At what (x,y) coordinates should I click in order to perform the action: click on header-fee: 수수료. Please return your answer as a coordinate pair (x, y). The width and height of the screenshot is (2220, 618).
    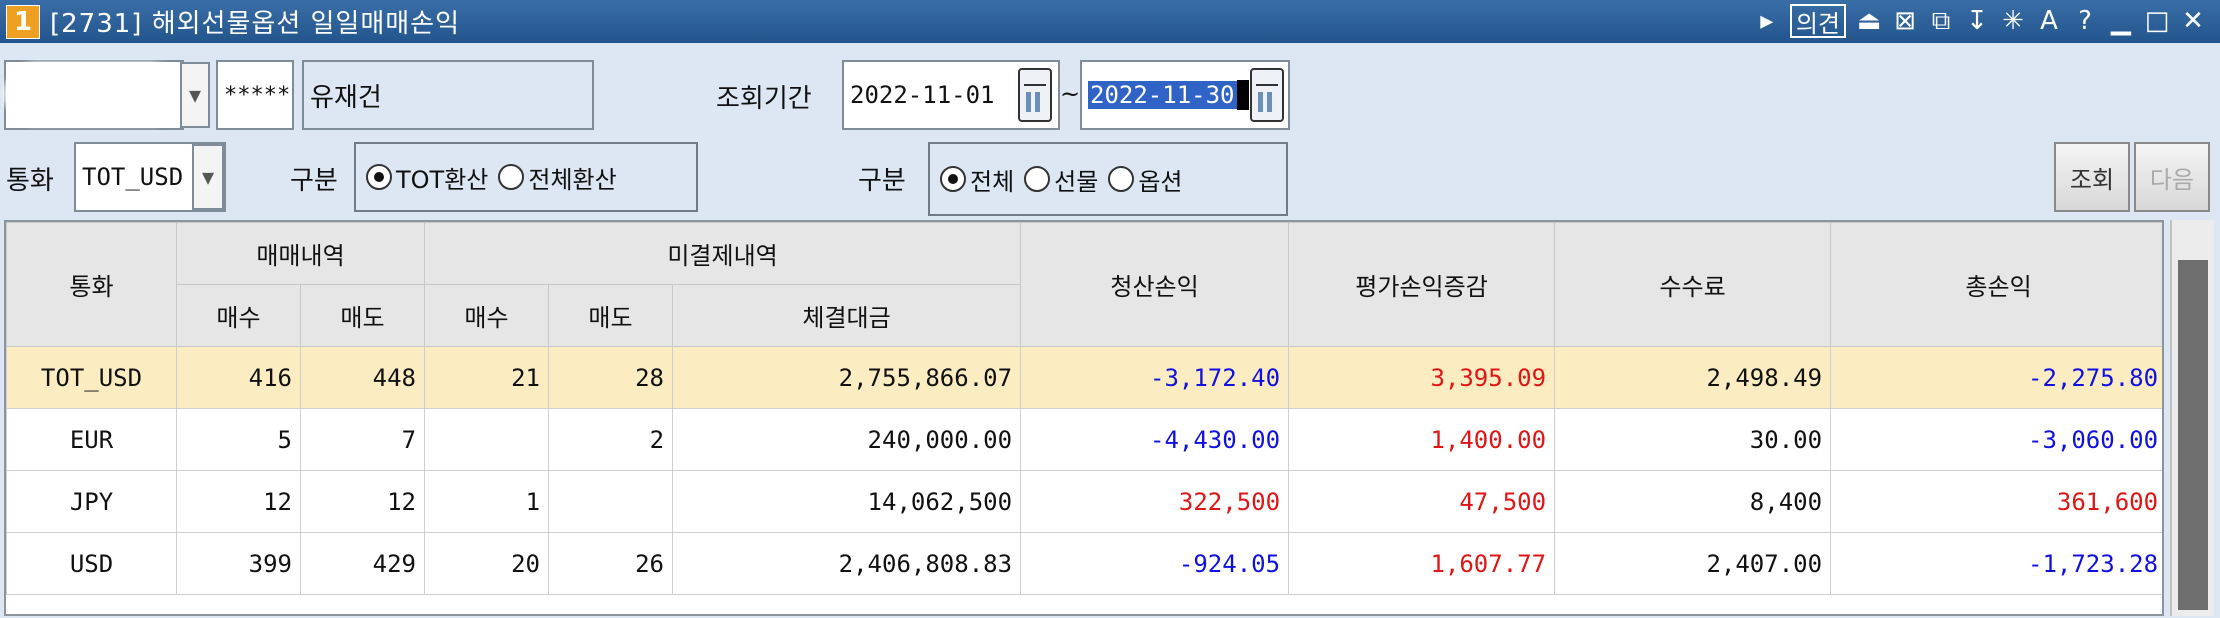
    Looking at the image, I should click on (1693, 284).